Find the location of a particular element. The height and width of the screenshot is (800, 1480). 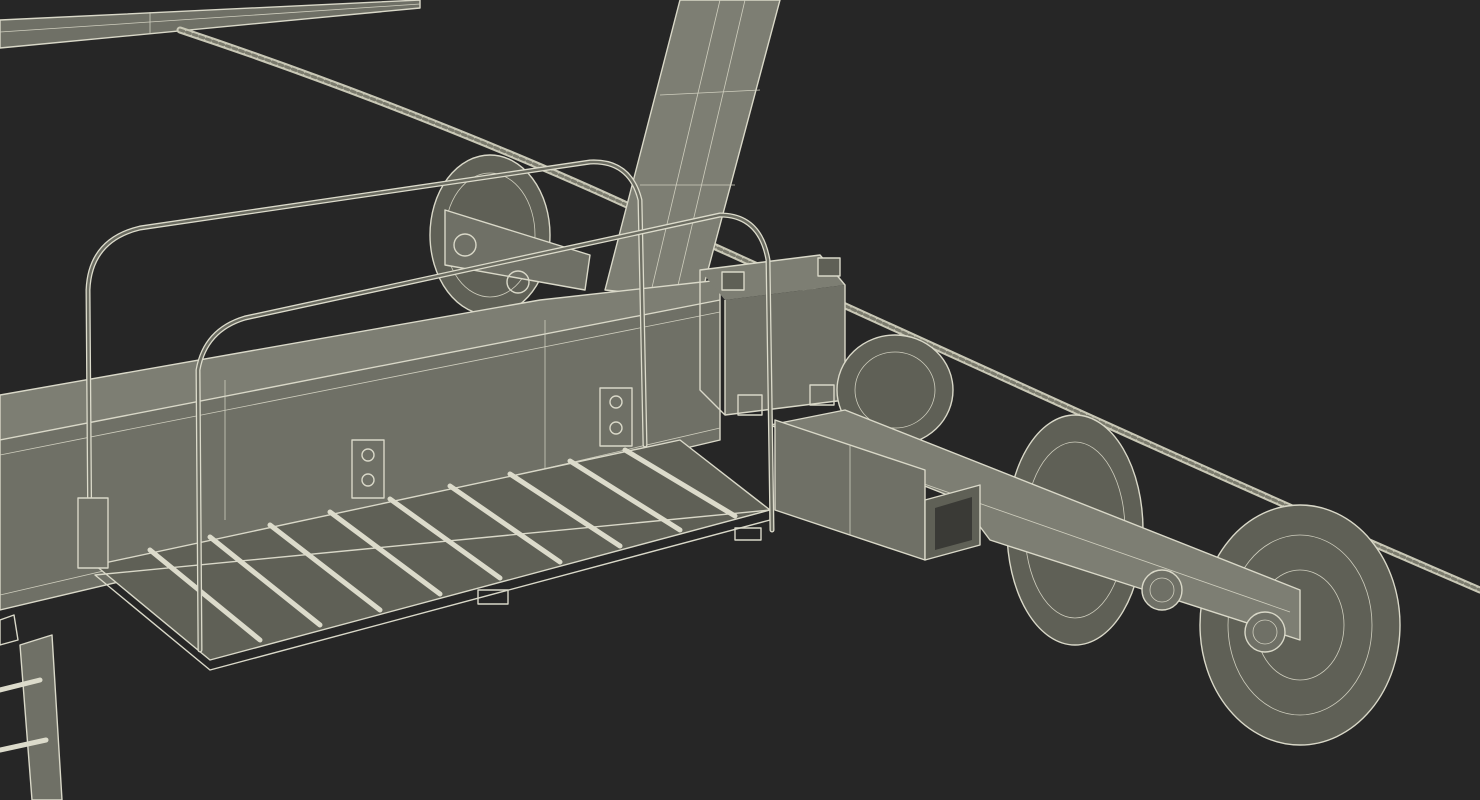

diagonal-post is located at coordinates (692, 150).